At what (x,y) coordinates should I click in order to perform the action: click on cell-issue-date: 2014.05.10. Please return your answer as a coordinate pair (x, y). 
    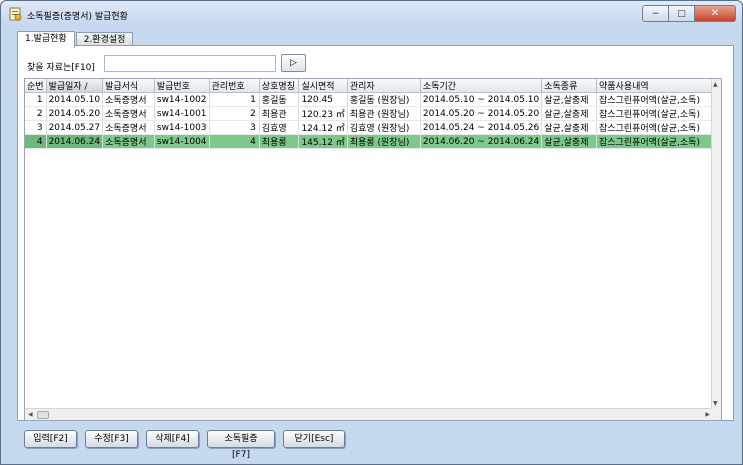
    Looking at the image, I should click on (75, 99).